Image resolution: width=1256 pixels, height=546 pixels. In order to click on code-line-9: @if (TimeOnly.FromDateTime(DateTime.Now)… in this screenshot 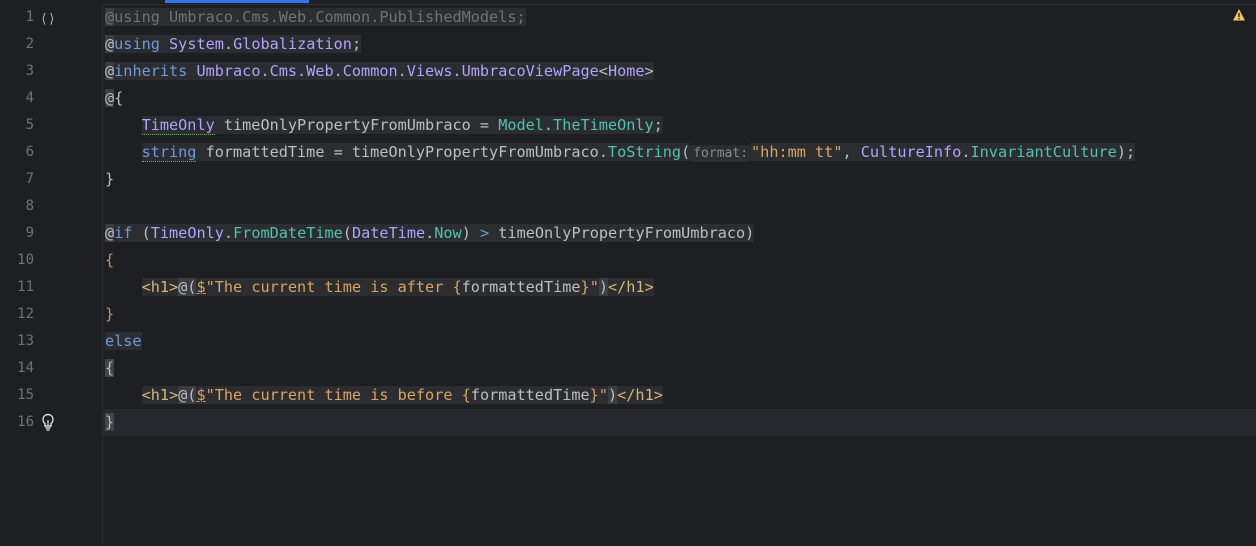, I will do `click(430, 233)`.